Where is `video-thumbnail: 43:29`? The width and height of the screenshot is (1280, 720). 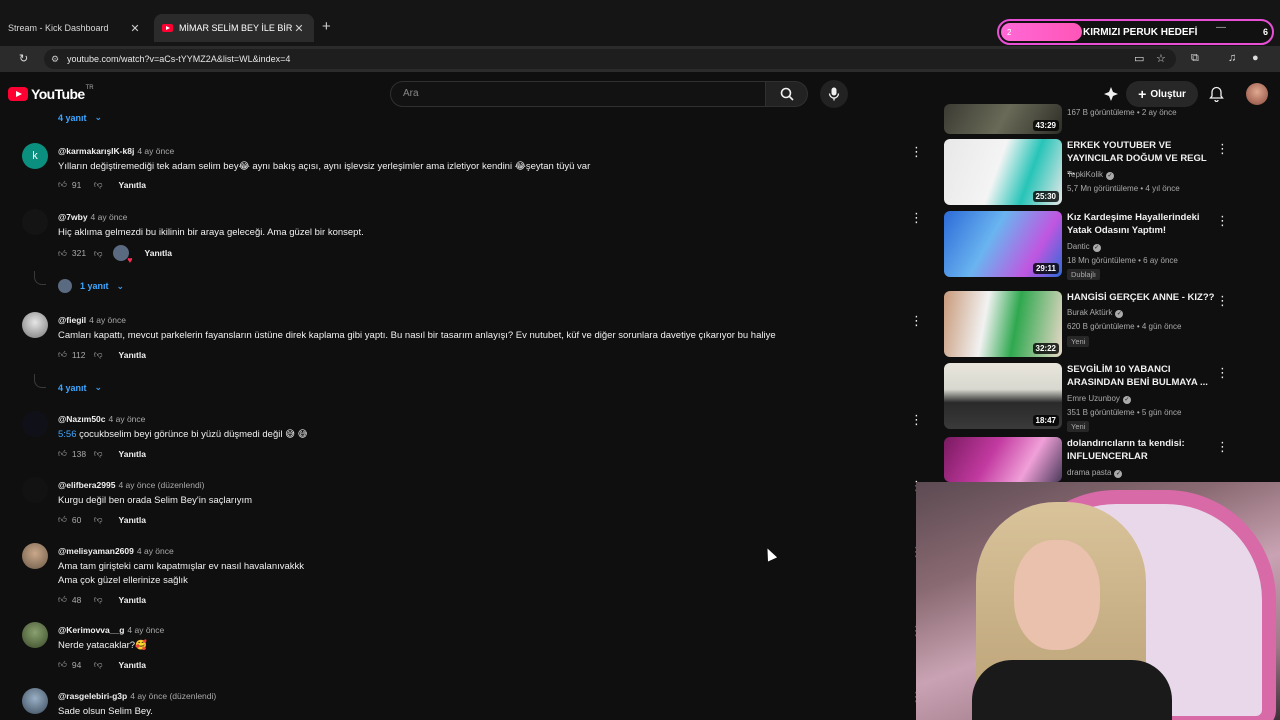 video-thumbnail: 43:29 is located at coordinates (1003, 119).